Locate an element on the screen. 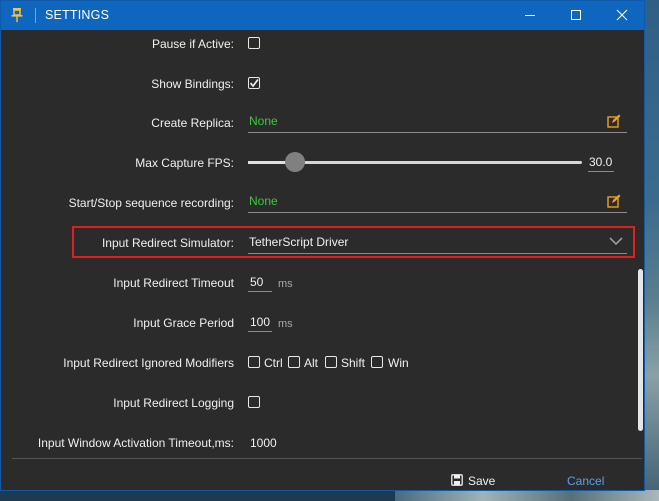  input-redirect-timeout-input: 50 is located at coordinates (260, 282).